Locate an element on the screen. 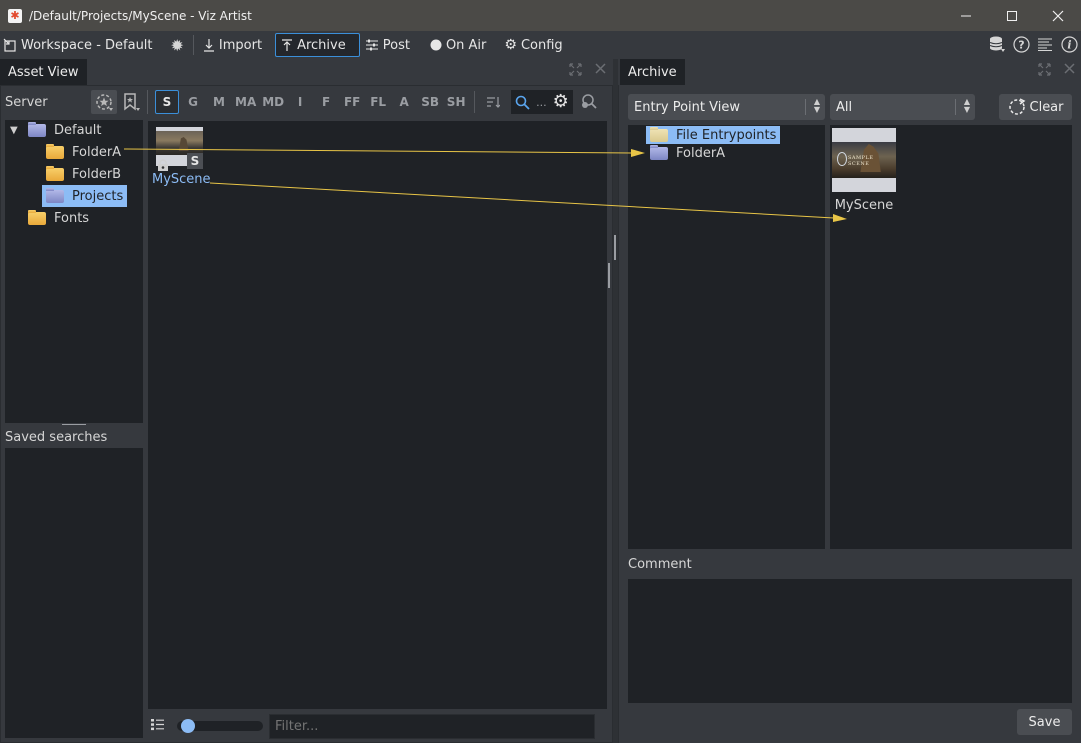 The image size is (1081, 743). reset-icon is located at coordinates (1016, 106).